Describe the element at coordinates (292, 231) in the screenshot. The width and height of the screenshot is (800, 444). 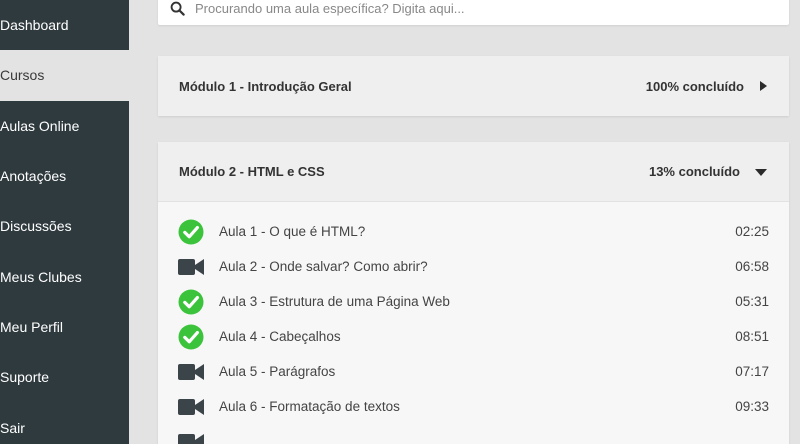
I see `lesson-title: Aula 1 - O que é HTML?` at that location.